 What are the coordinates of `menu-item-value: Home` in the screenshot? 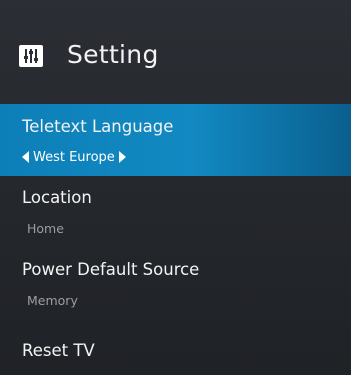 It's located at (45, 228).